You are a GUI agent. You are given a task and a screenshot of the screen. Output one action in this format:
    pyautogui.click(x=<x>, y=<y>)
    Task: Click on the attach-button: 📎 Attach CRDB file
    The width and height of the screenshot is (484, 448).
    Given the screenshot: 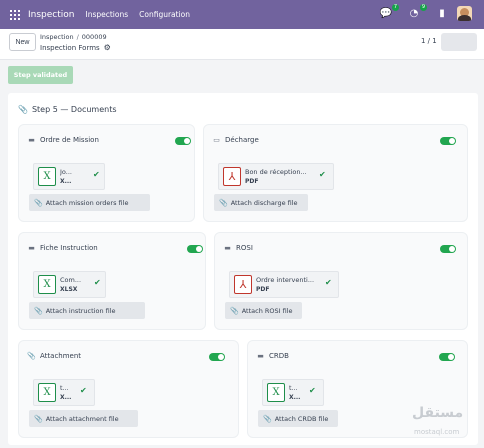 What is the action you would take?
    pyautogui.click(x=298, y=418)
    